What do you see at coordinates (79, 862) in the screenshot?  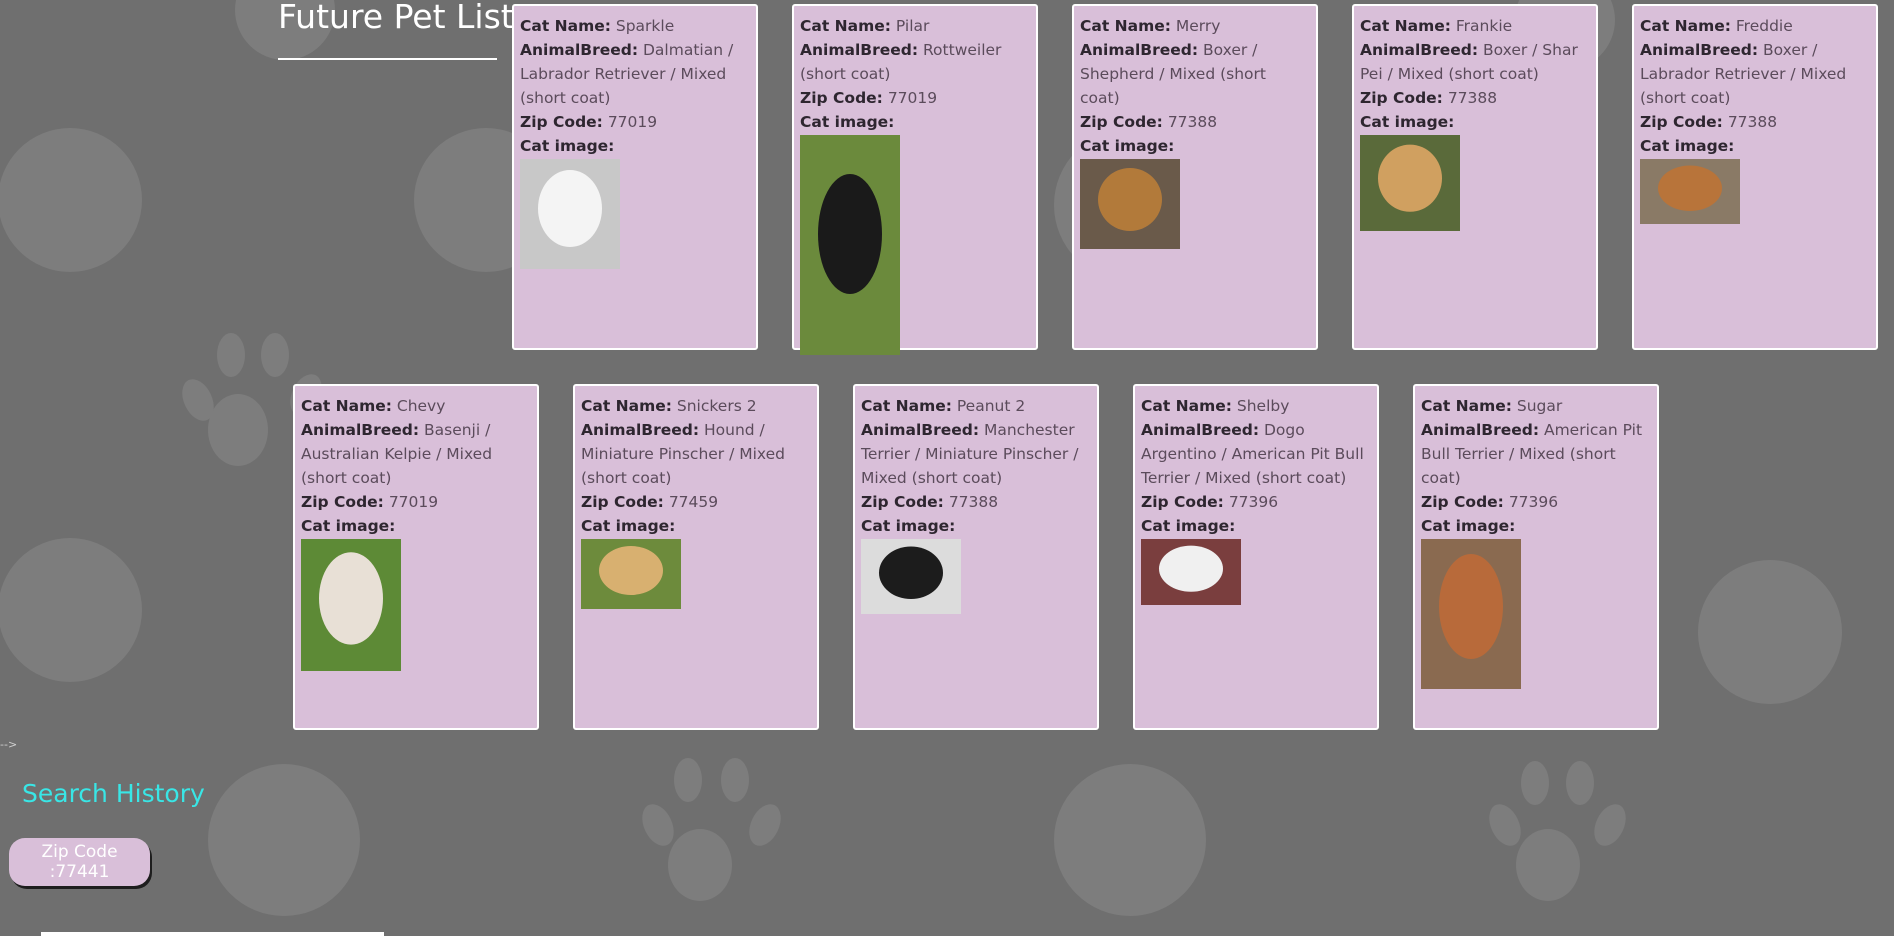 I see `search-history-item-button: Zip Code :77441` at bounding box center [79, 862].